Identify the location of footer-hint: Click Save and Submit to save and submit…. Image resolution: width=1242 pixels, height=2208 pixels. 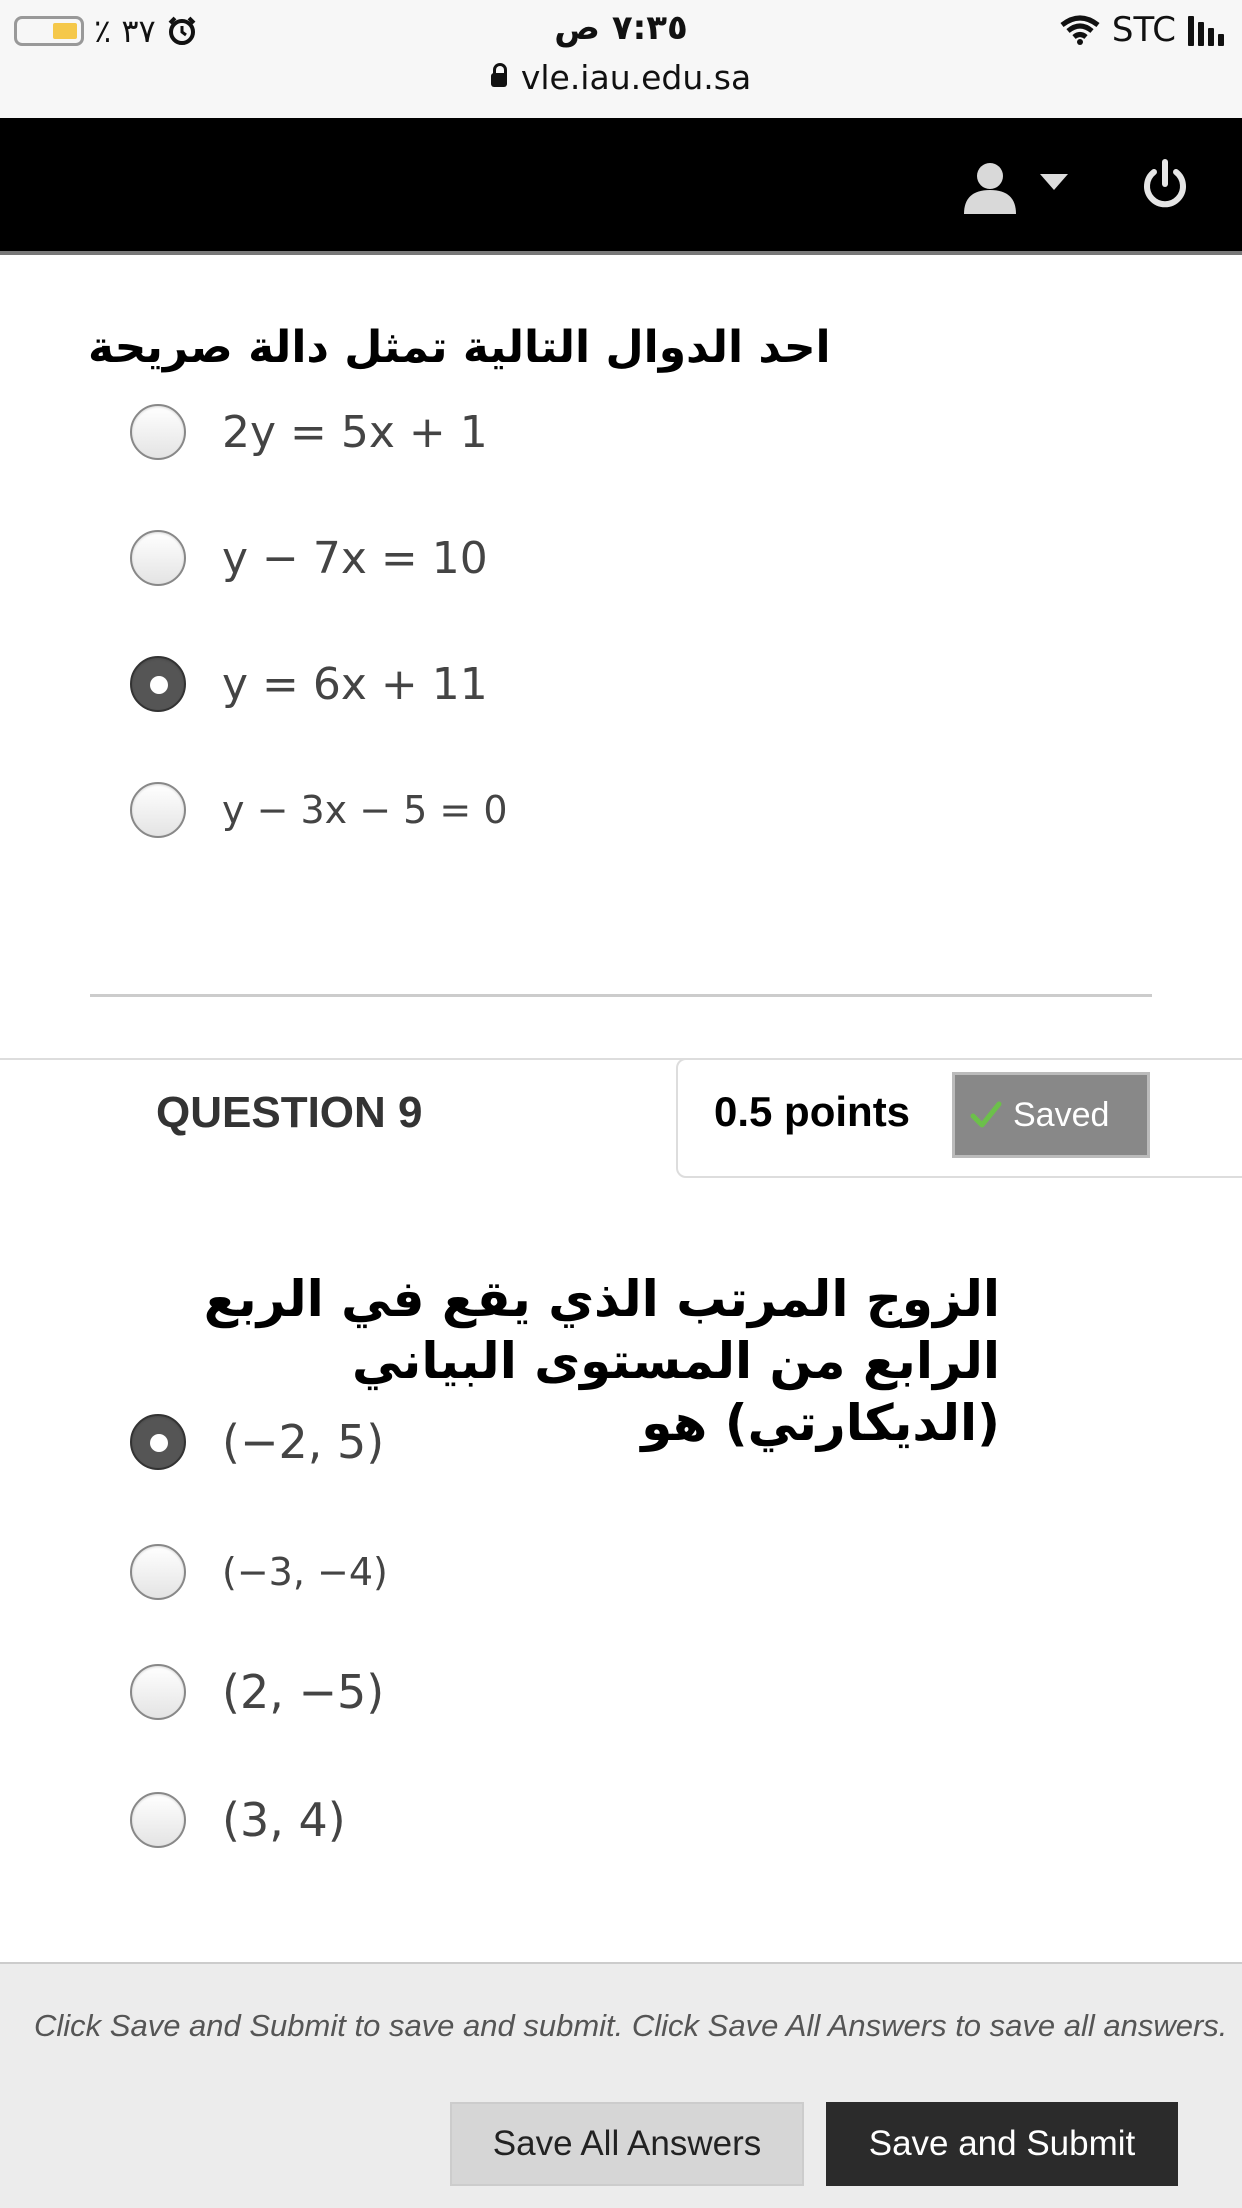
(631, 2025).